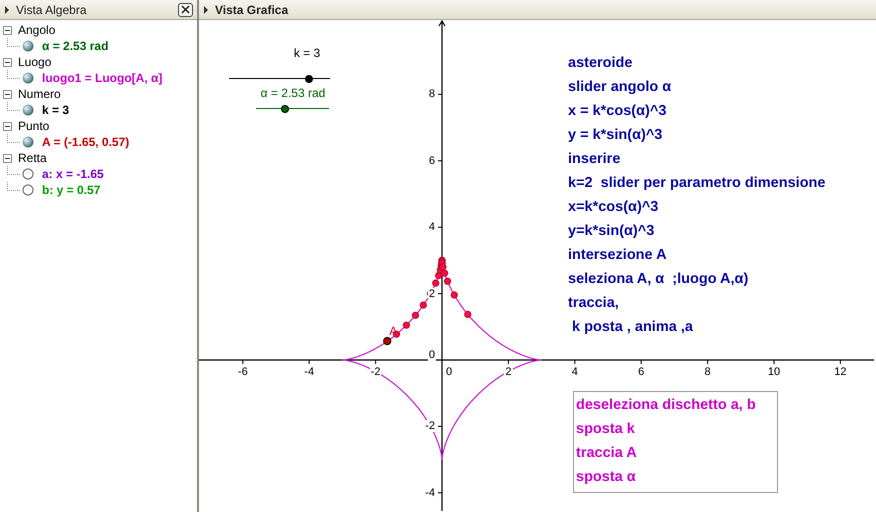 This screenshot has height=512, width=876. I want to click on note-line: slider angolo α, so click(620, 87).